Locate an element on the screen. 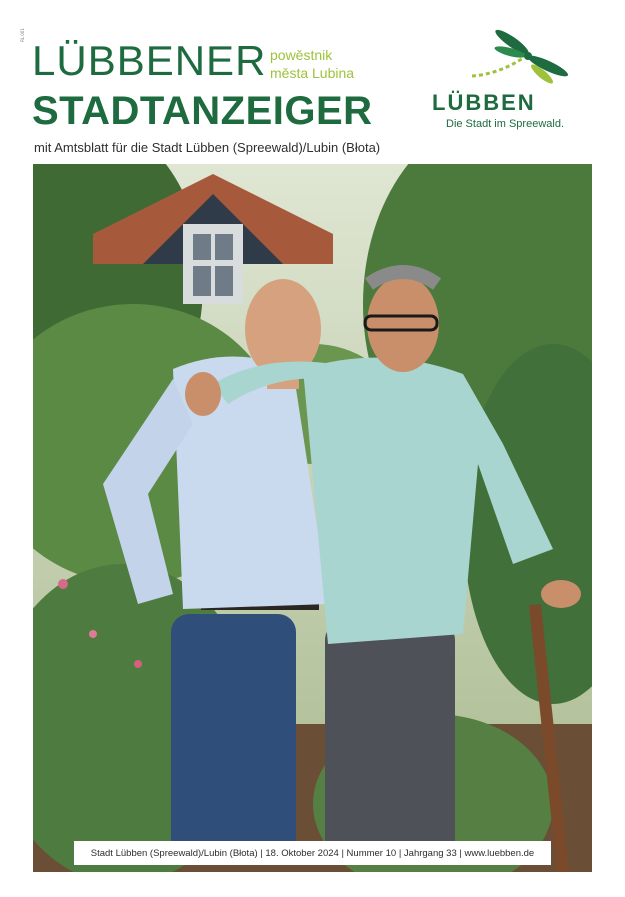 This screenshot has height=897, width=625. city-logo: LÜBBEN Die Stadt im Spreewald. is located at coordinates (505, 81).